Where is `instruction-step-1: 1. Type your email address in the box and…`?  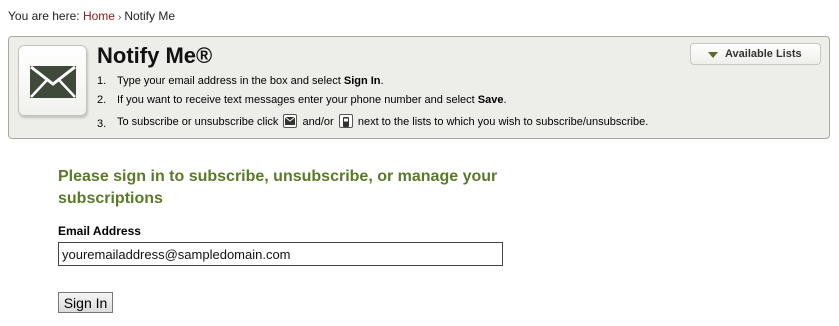 instruction-step-1: 1. Type your email address in the box and… is located at coordinates (240, 81).